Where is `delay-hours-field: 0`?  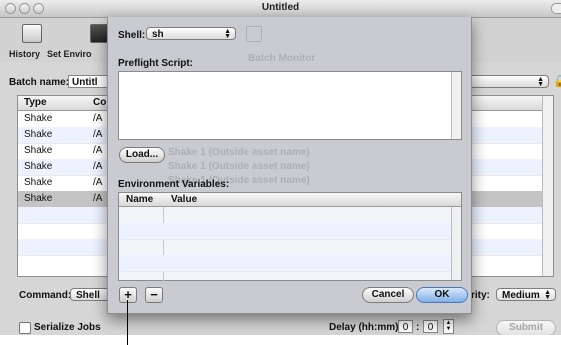 delay-hours-field: 0 is located at coordinates (405, 326).